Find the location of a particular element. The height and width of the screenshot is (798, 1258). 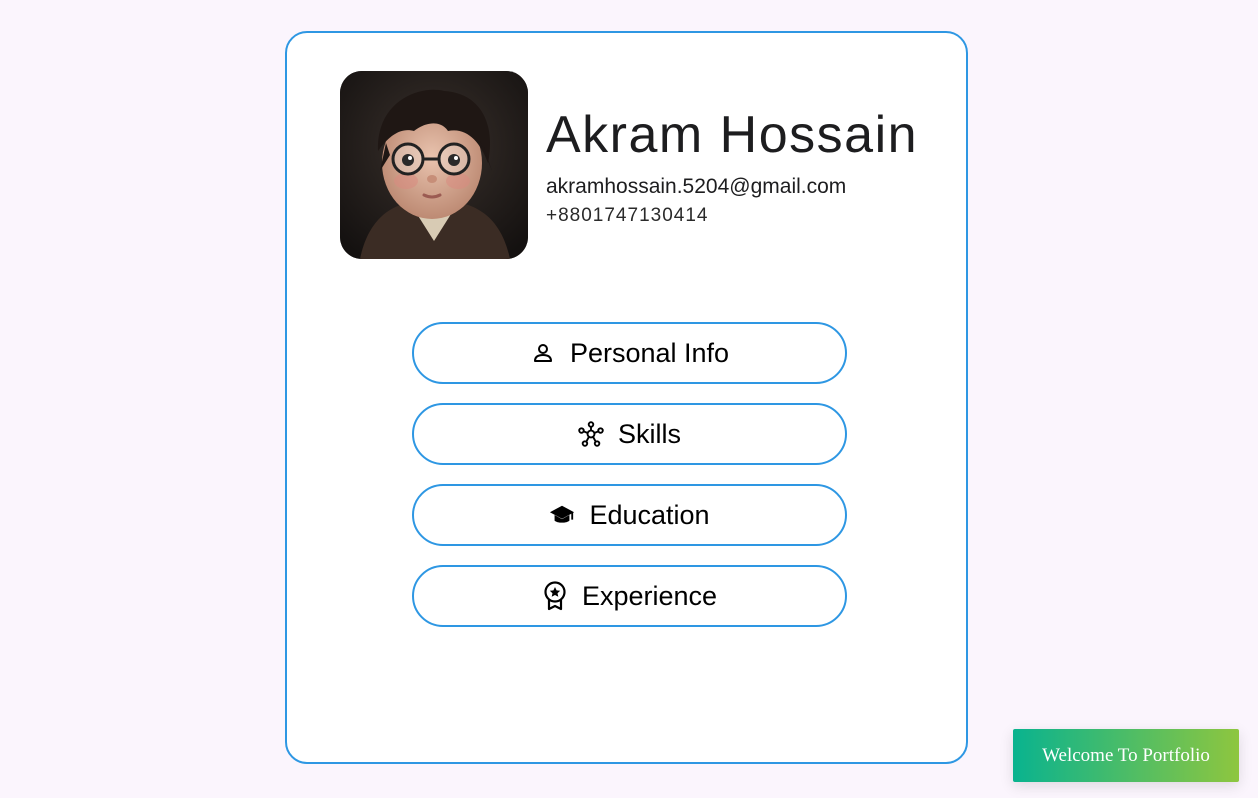

profile-name: Akram Hossain is located at coordinates (732, 135).